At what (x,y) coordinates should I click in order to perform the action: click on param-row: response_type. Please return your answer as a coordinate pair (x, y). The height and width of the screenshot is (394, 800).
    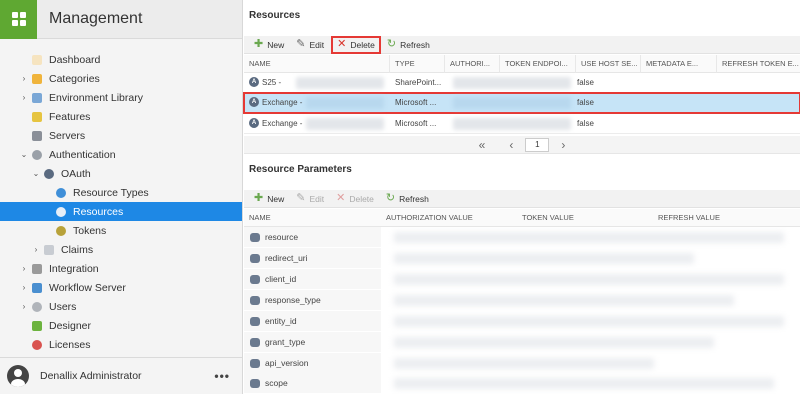
    Looking at the image, I should click on (522, 300).